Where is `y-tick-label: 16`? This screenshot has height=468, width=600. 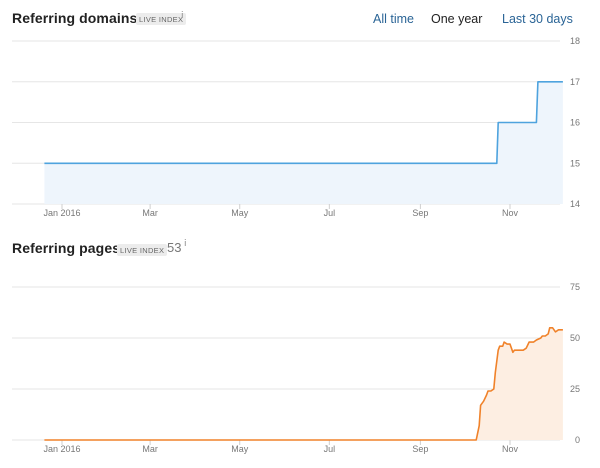 y-tick-label: 16 is located at coordinates (575, 123).